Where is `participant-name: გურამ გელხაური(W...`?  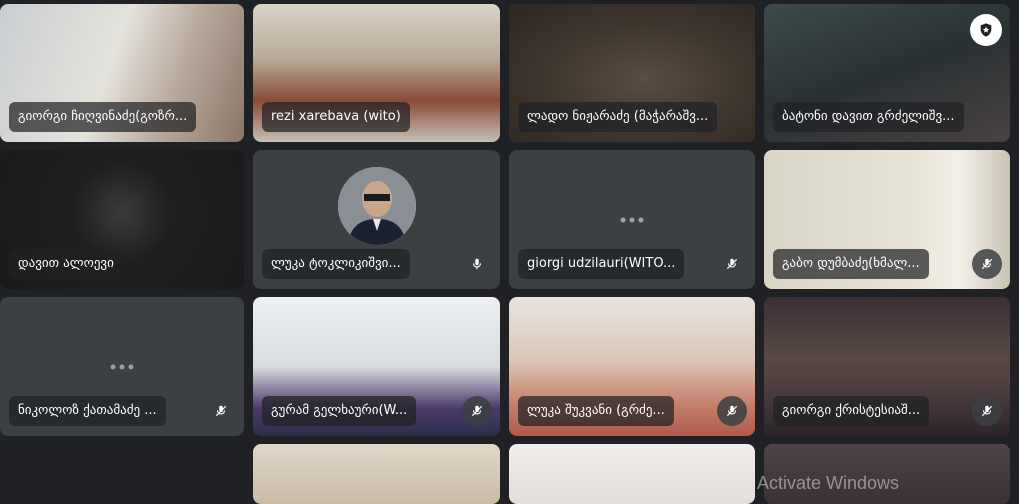
participant-name: გურამ გელხაური(W... is located at coordinates (339, 411).